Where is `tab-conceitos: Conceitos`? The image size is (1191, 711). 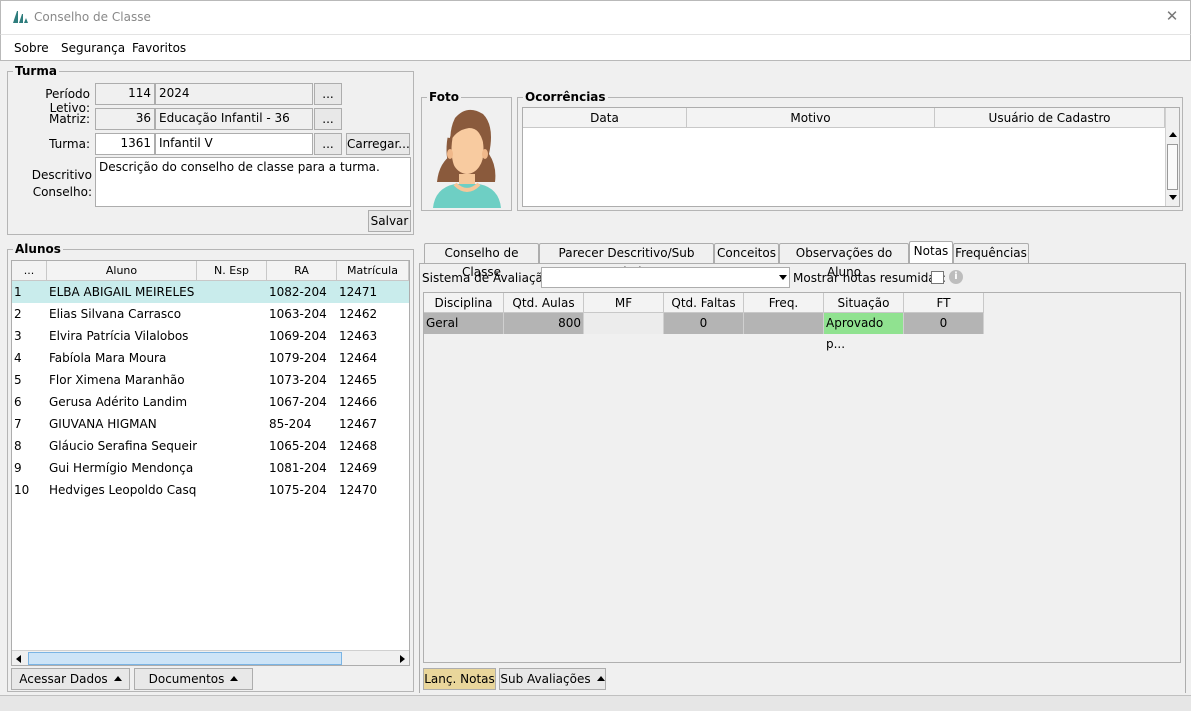
tab-conceitos: Conceitos is located at coordinates (746, 253).